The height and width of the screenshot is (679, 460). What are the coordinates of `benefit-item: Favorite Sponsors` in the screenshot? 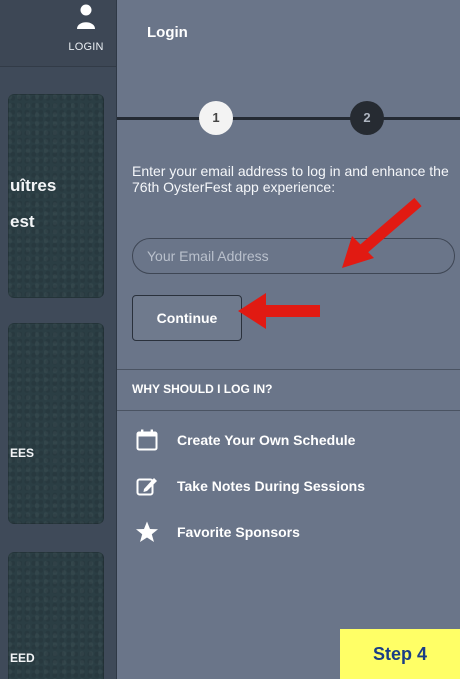 It's located at (295, 533).